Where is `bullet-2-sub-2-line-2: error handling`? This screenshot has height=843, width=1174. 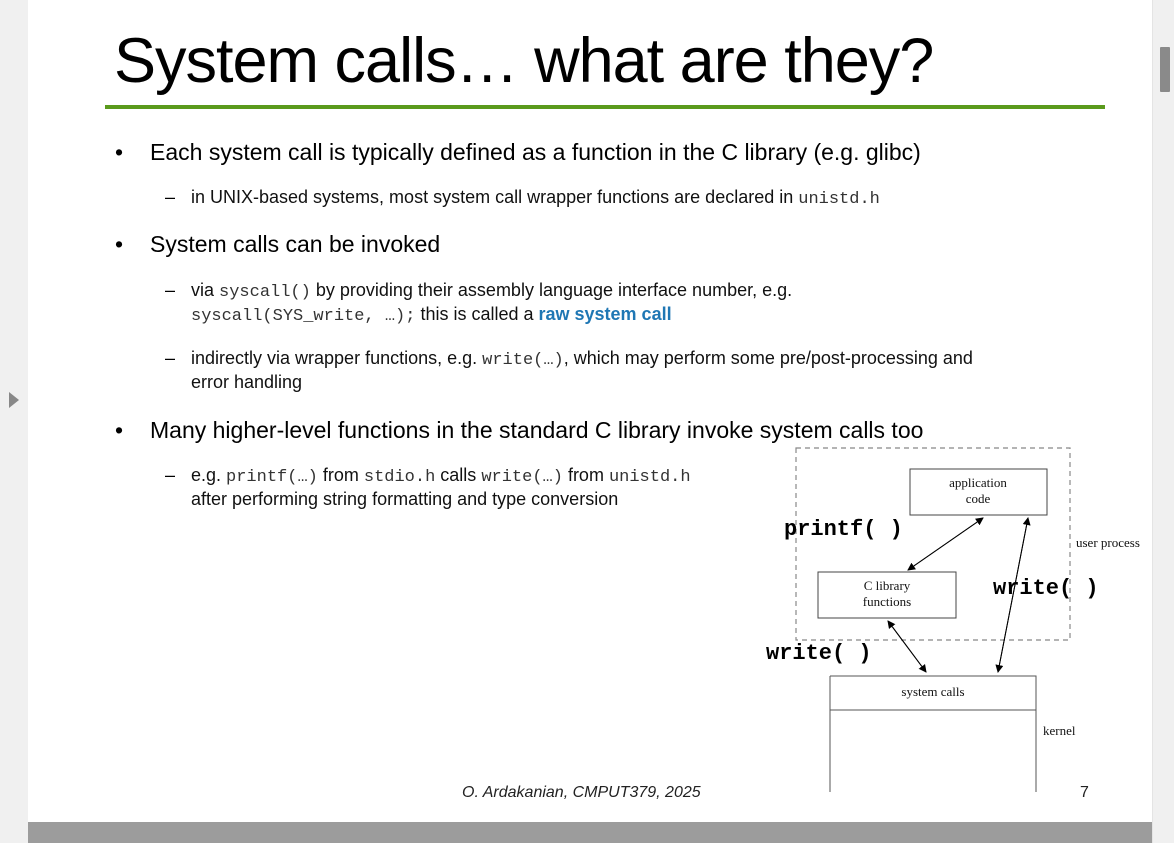
bullet-2-sub-2-line-2: error handling is located at coordinates (247, 382).